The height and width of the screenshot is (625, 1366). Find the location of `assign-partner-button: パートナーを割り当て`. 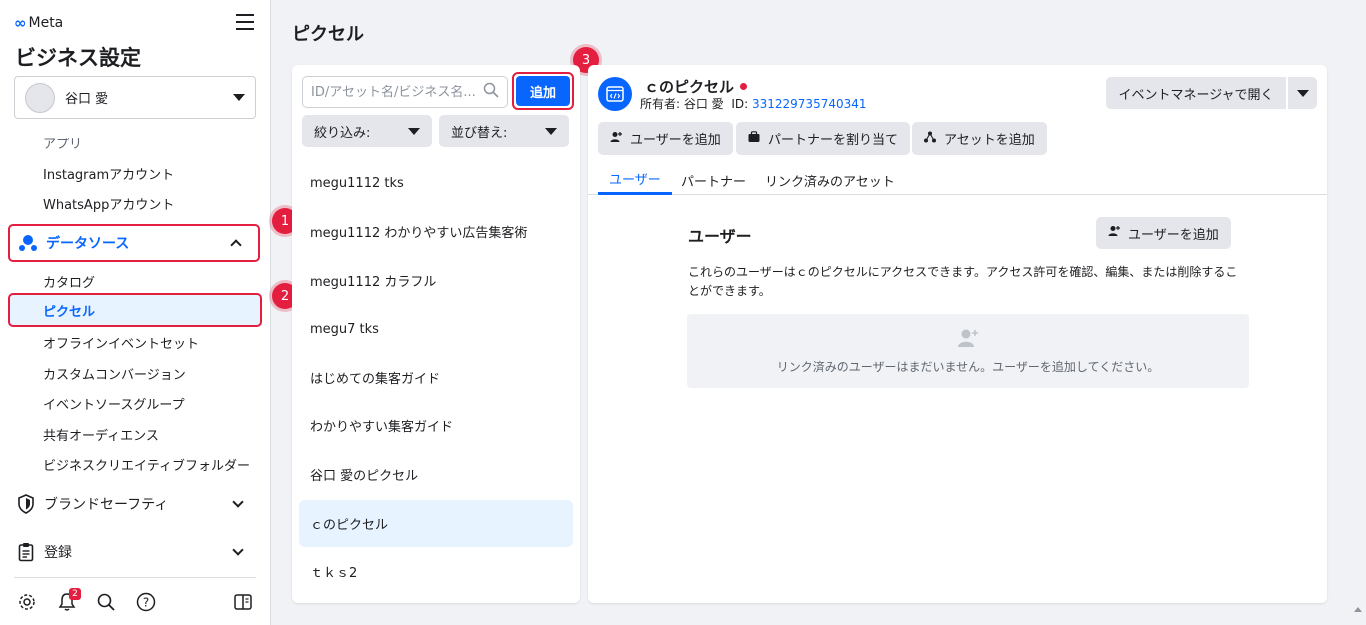

assign-partner-button: パートナーを割り当て is located at coordinates (823, 138).